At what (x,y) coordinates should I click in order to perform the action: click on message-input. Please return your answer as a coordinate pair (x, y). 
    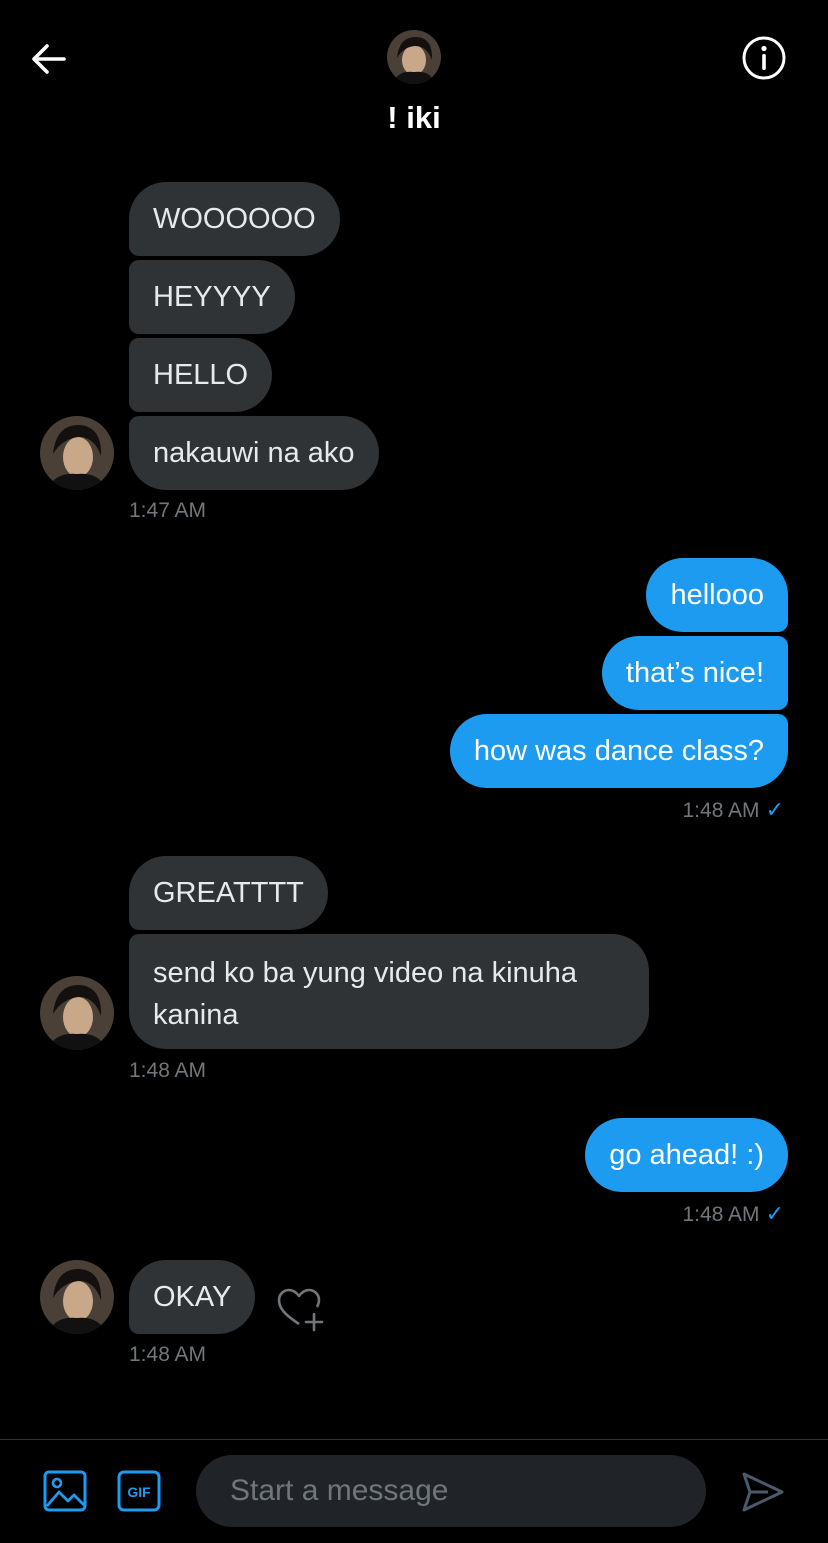
    Looking at the image, I should click on (451, 1491).